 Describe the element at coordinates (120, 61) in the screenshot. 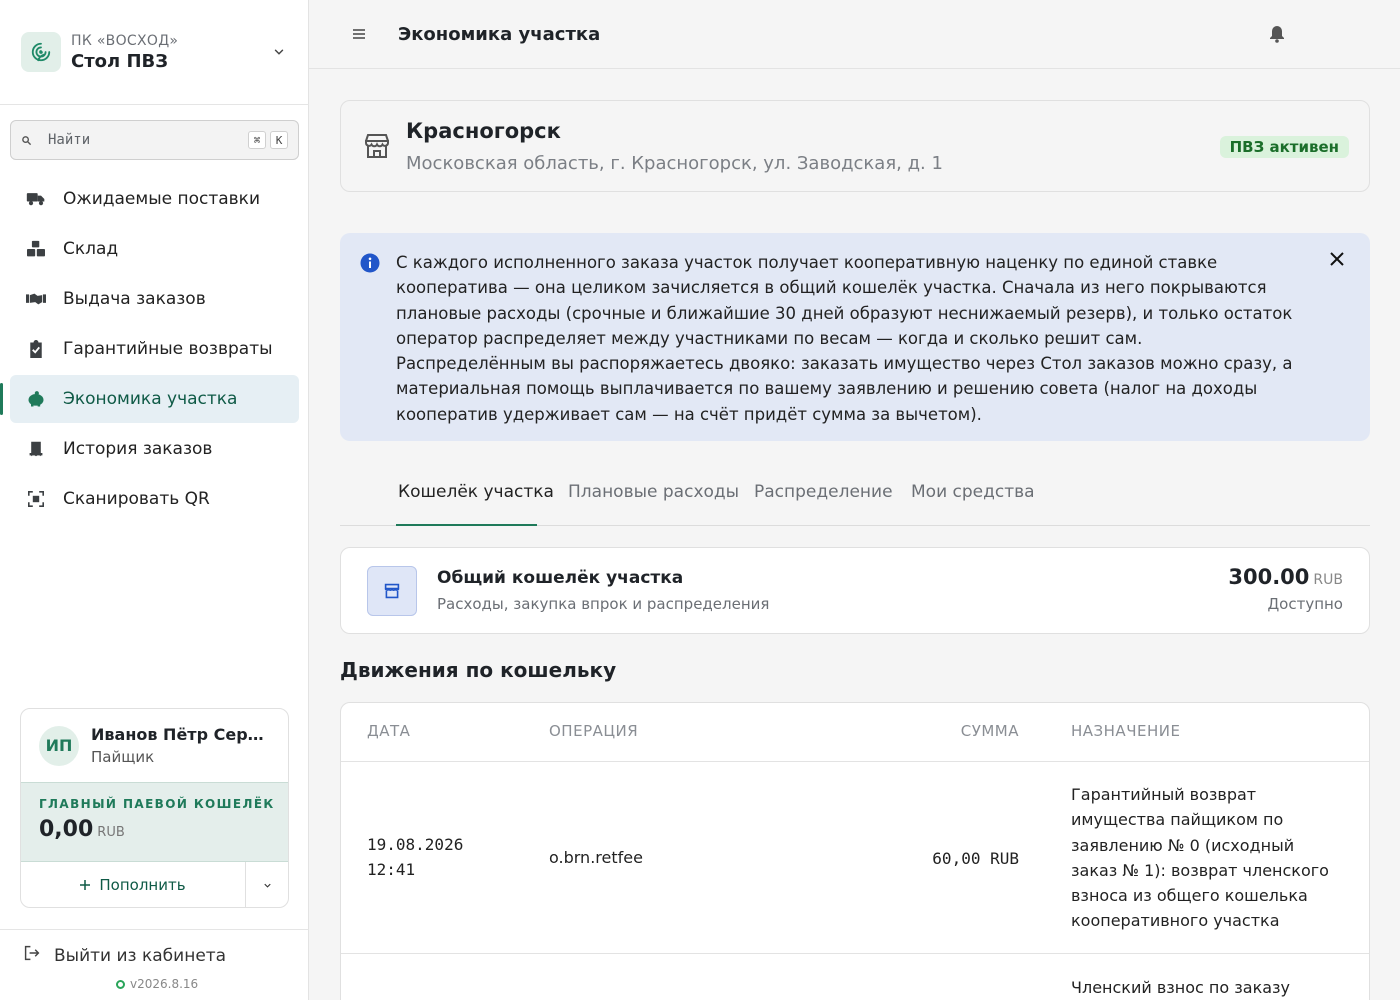

I see `org-name: Стол ПВЗ` at that location.